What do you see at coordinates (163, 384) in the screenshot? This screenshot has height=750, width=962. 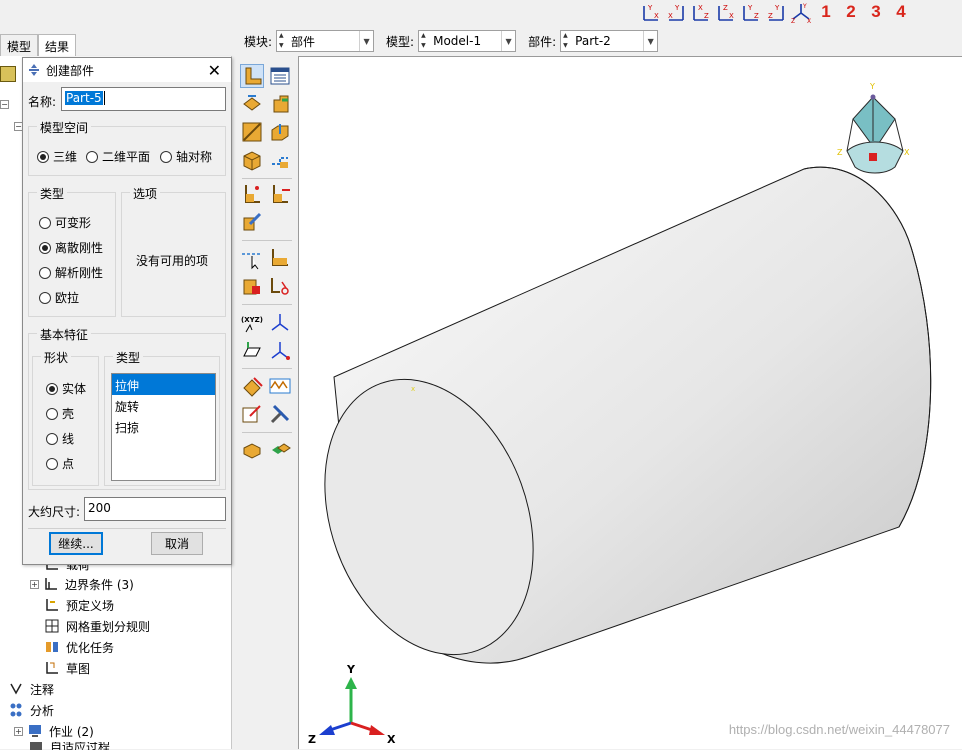 I see `list-item-extrude: 拉伸` at bounding box center [163, 384].